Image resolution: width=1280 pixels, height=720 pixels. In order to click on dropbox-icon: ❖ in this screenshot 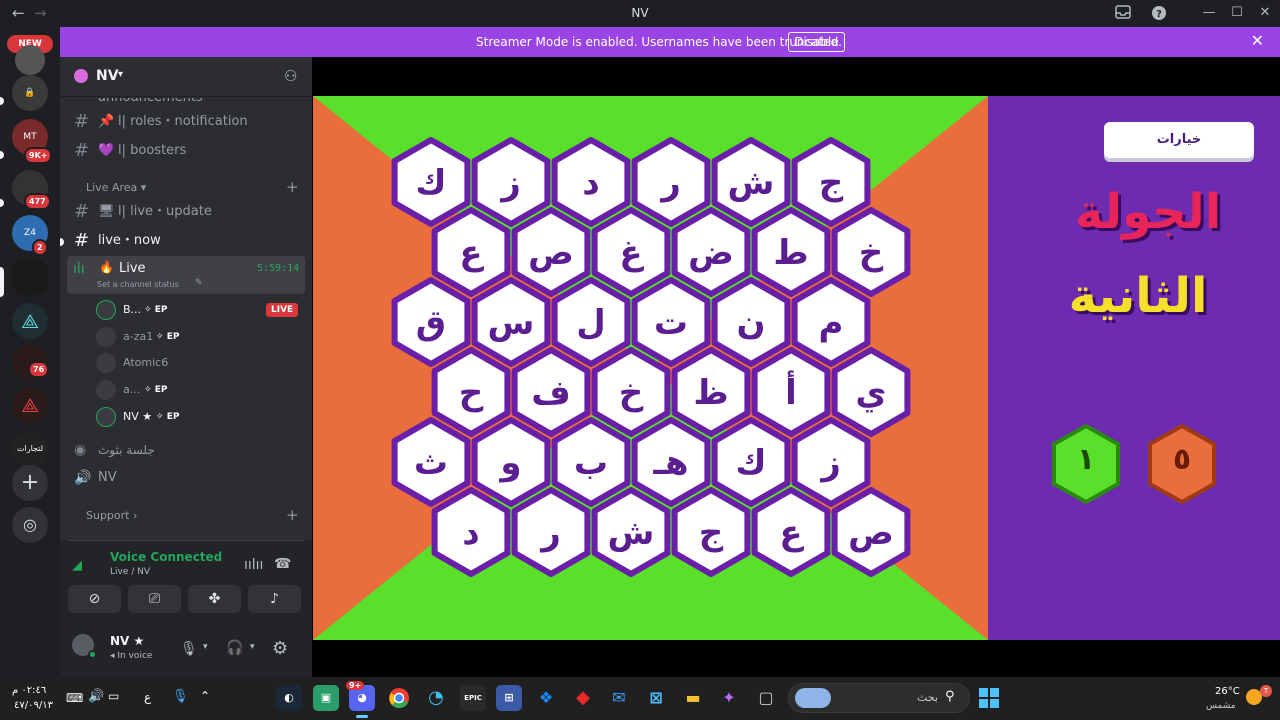, I will do `click(546, 698)`.